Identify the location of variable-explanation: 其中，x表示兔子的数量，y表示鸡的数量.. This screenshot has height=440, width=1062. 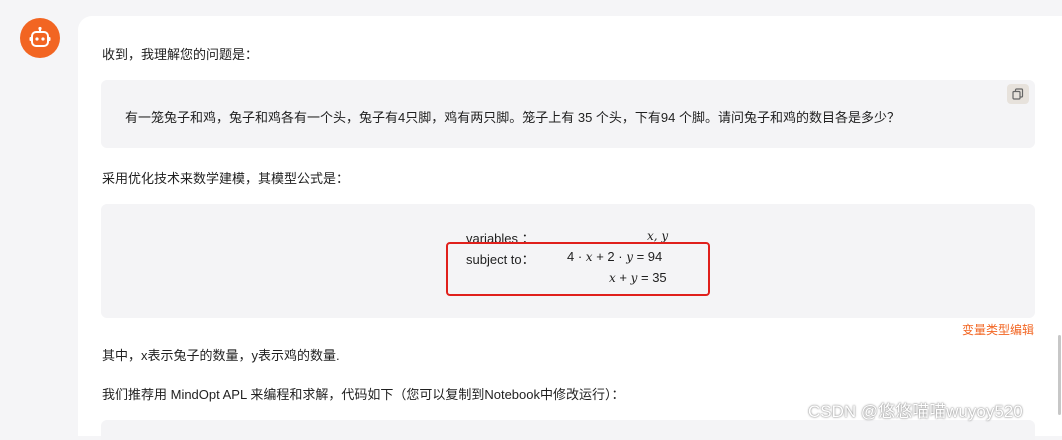
(221, 355).